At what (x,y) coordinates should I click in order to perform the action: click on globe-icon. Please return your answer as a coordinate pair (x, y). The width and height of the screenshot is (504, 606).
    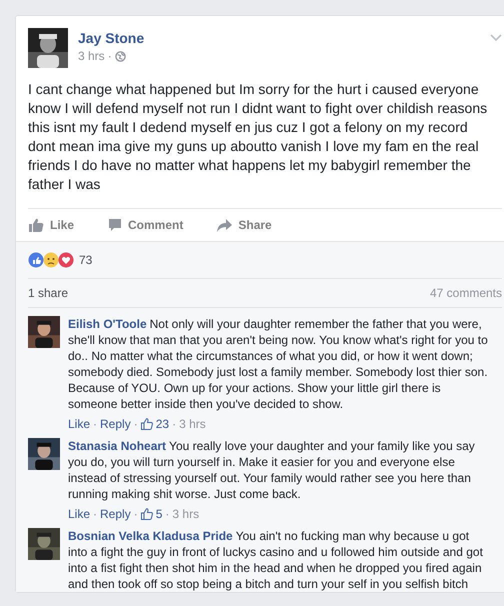
    Looking at the image, I should click on (120, 56).